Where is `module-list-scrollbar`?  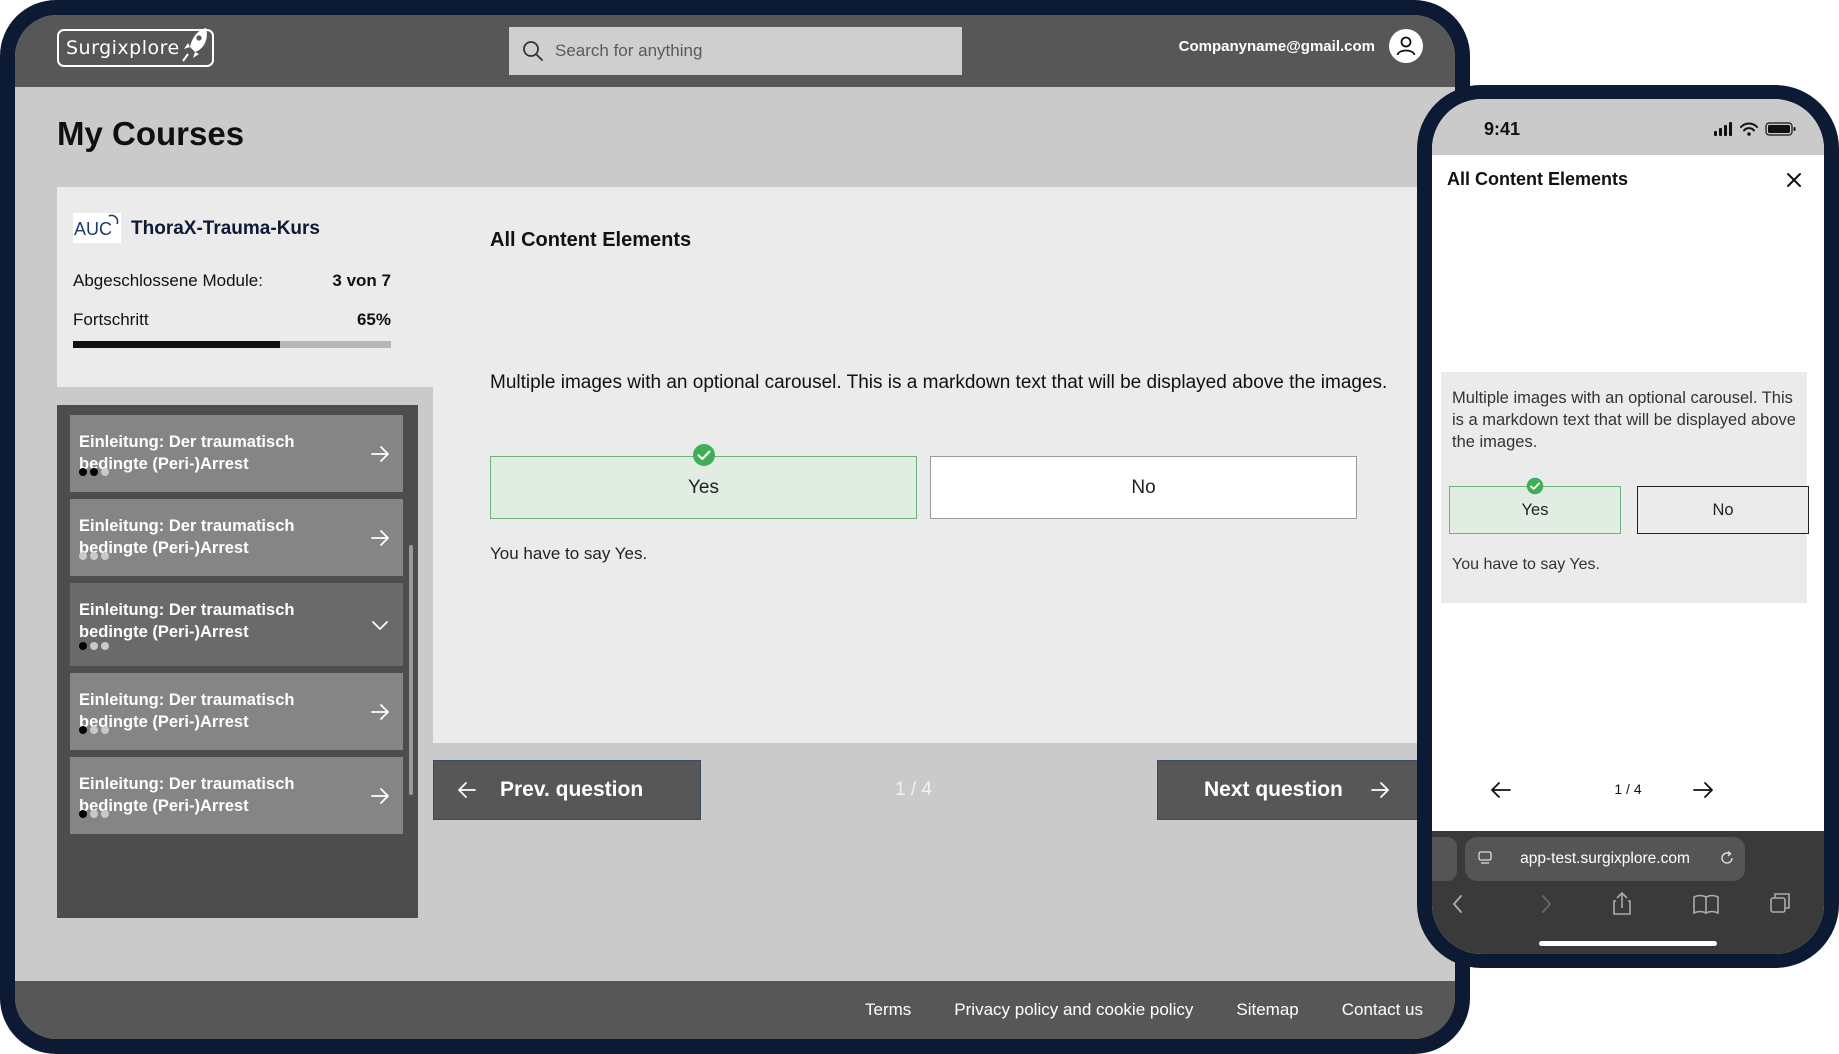 module-list-scrollbar is located at coordinates (411, 670).